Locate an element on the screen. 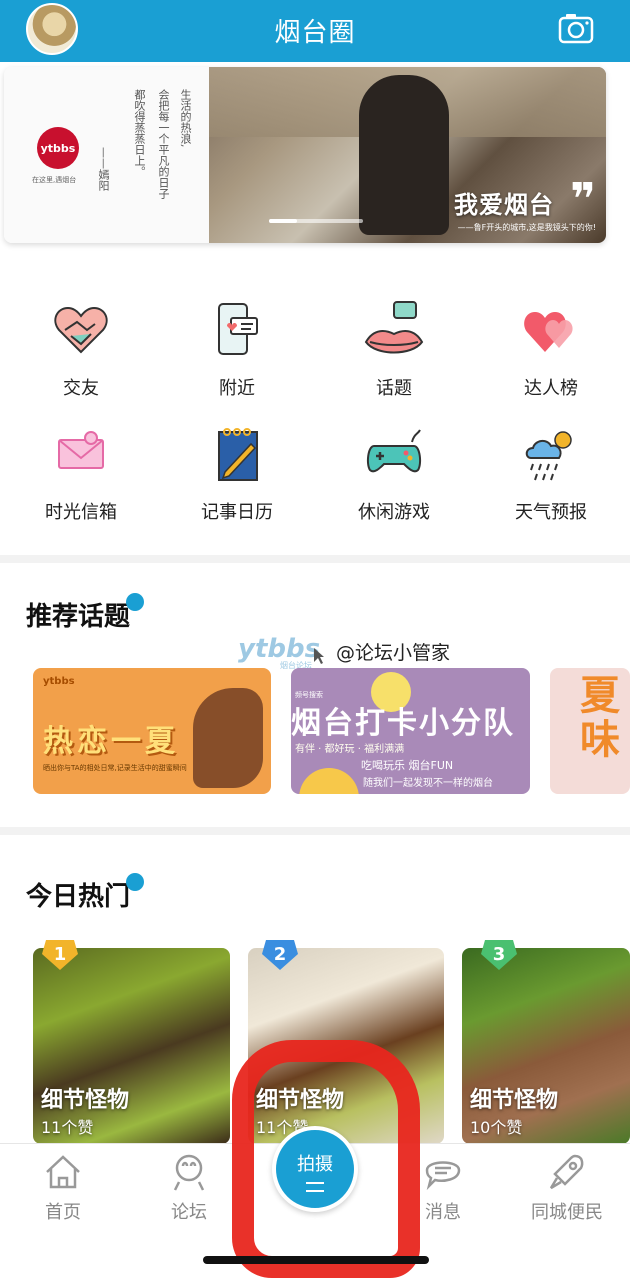 Image resolution: width=630 pixels, height=1278 pixels. envelope-icon is located at coordinates (81, 450).